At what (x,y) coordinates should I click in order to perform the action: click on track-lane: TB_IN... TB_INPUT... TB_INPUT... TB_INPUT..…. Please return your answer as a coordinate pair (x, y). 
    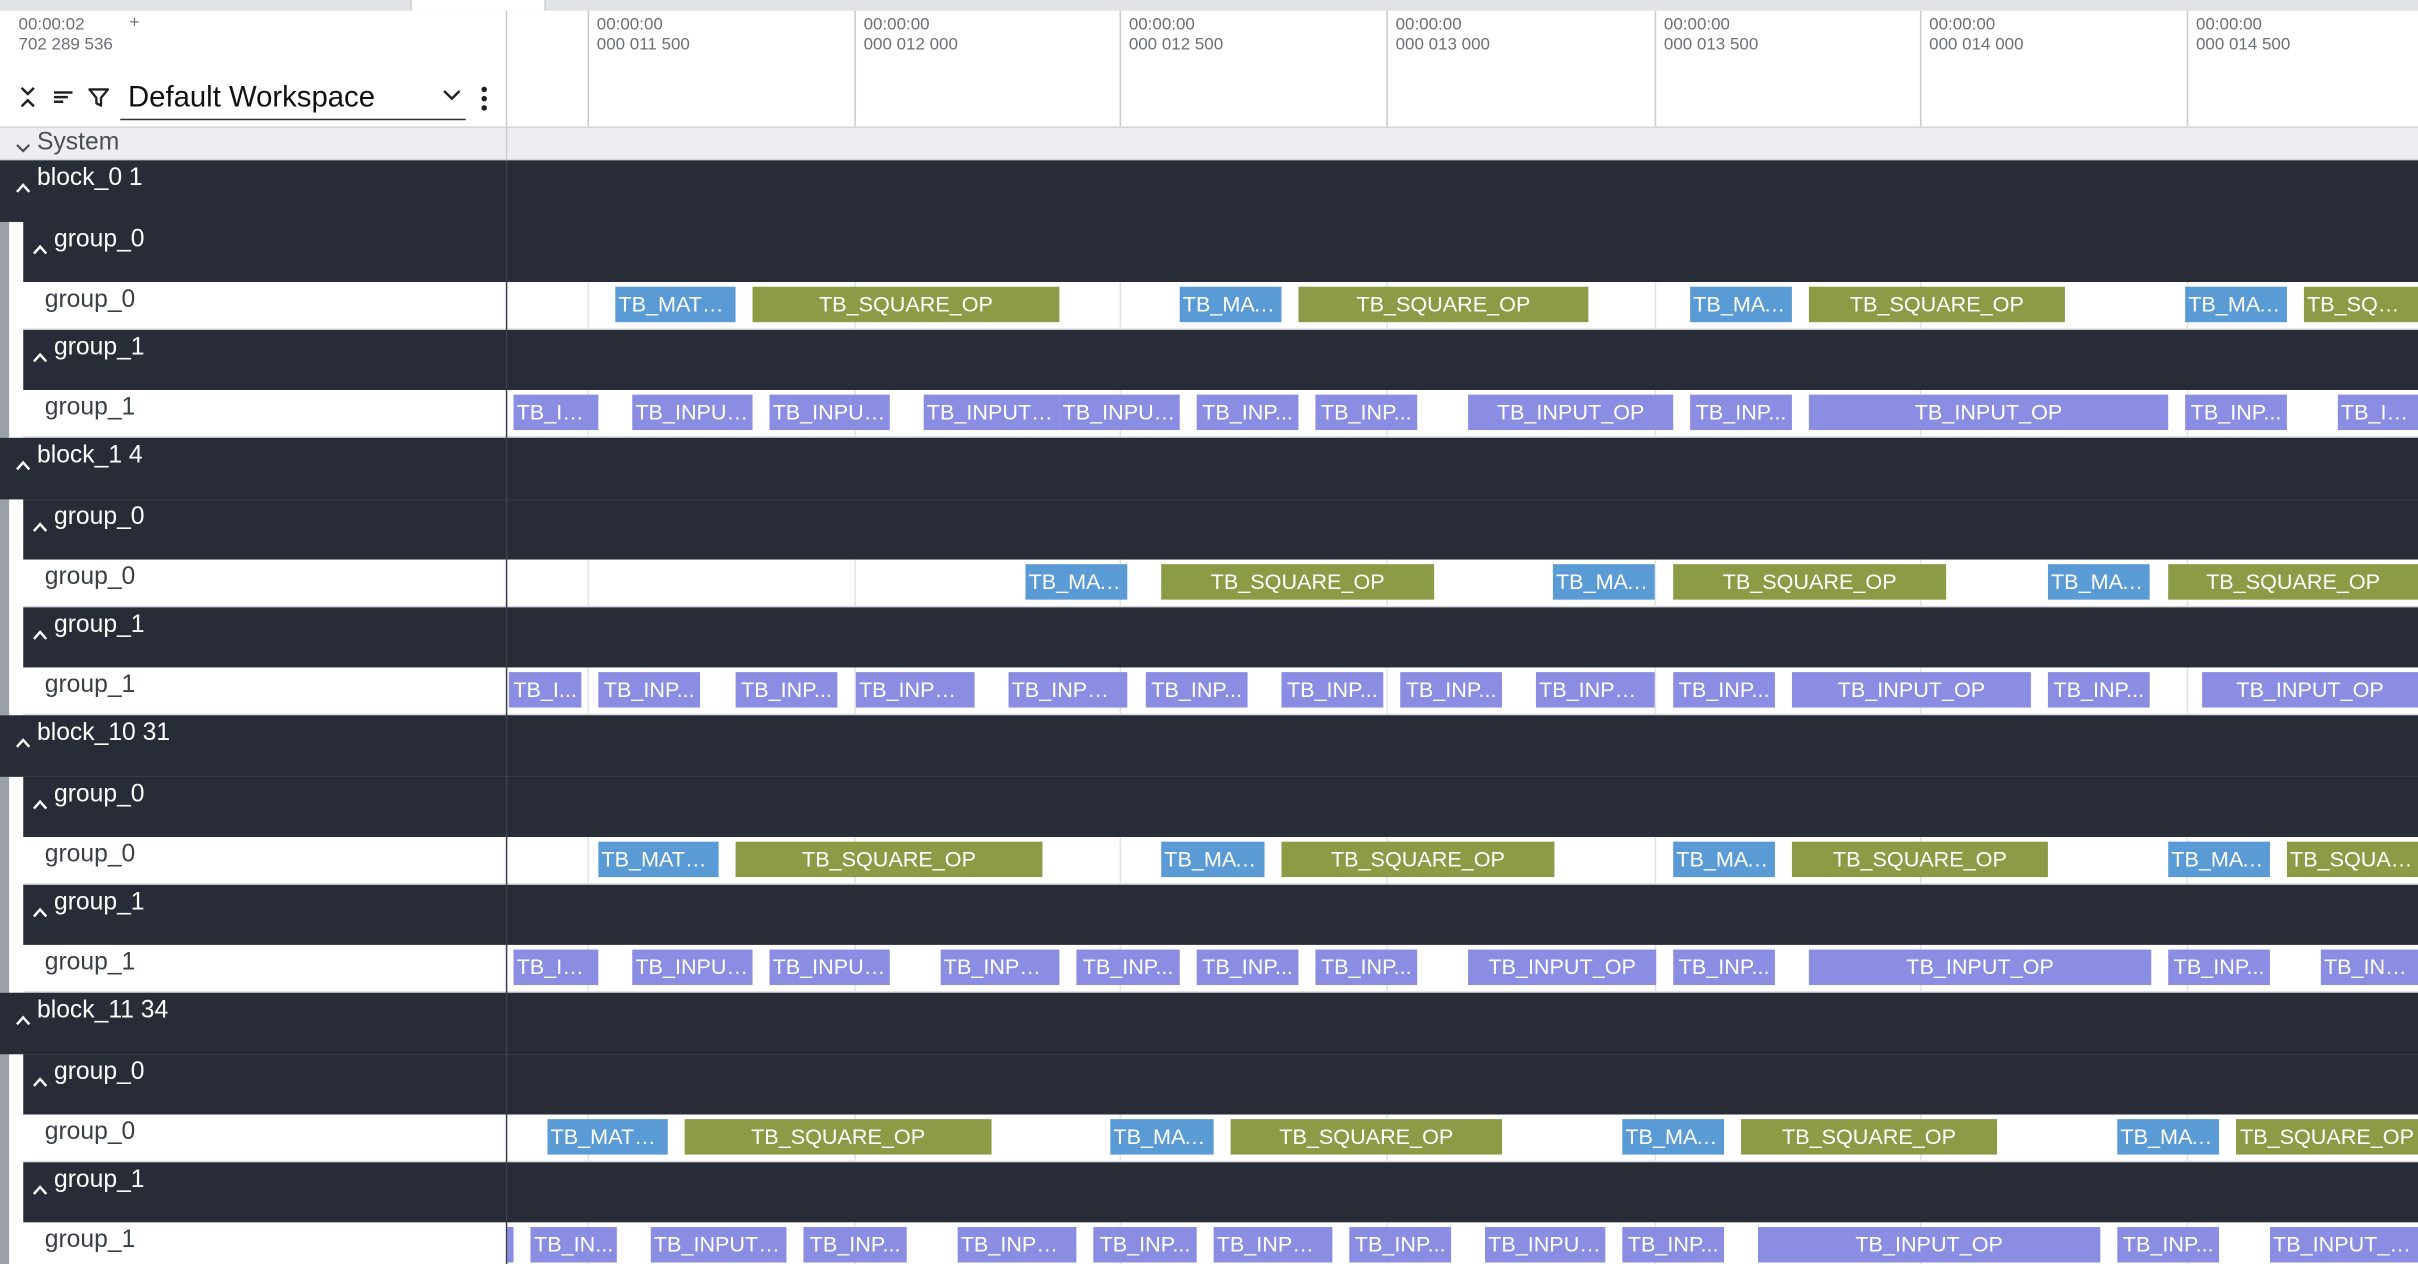
    Looking at the image, I should click on (1462, 968).